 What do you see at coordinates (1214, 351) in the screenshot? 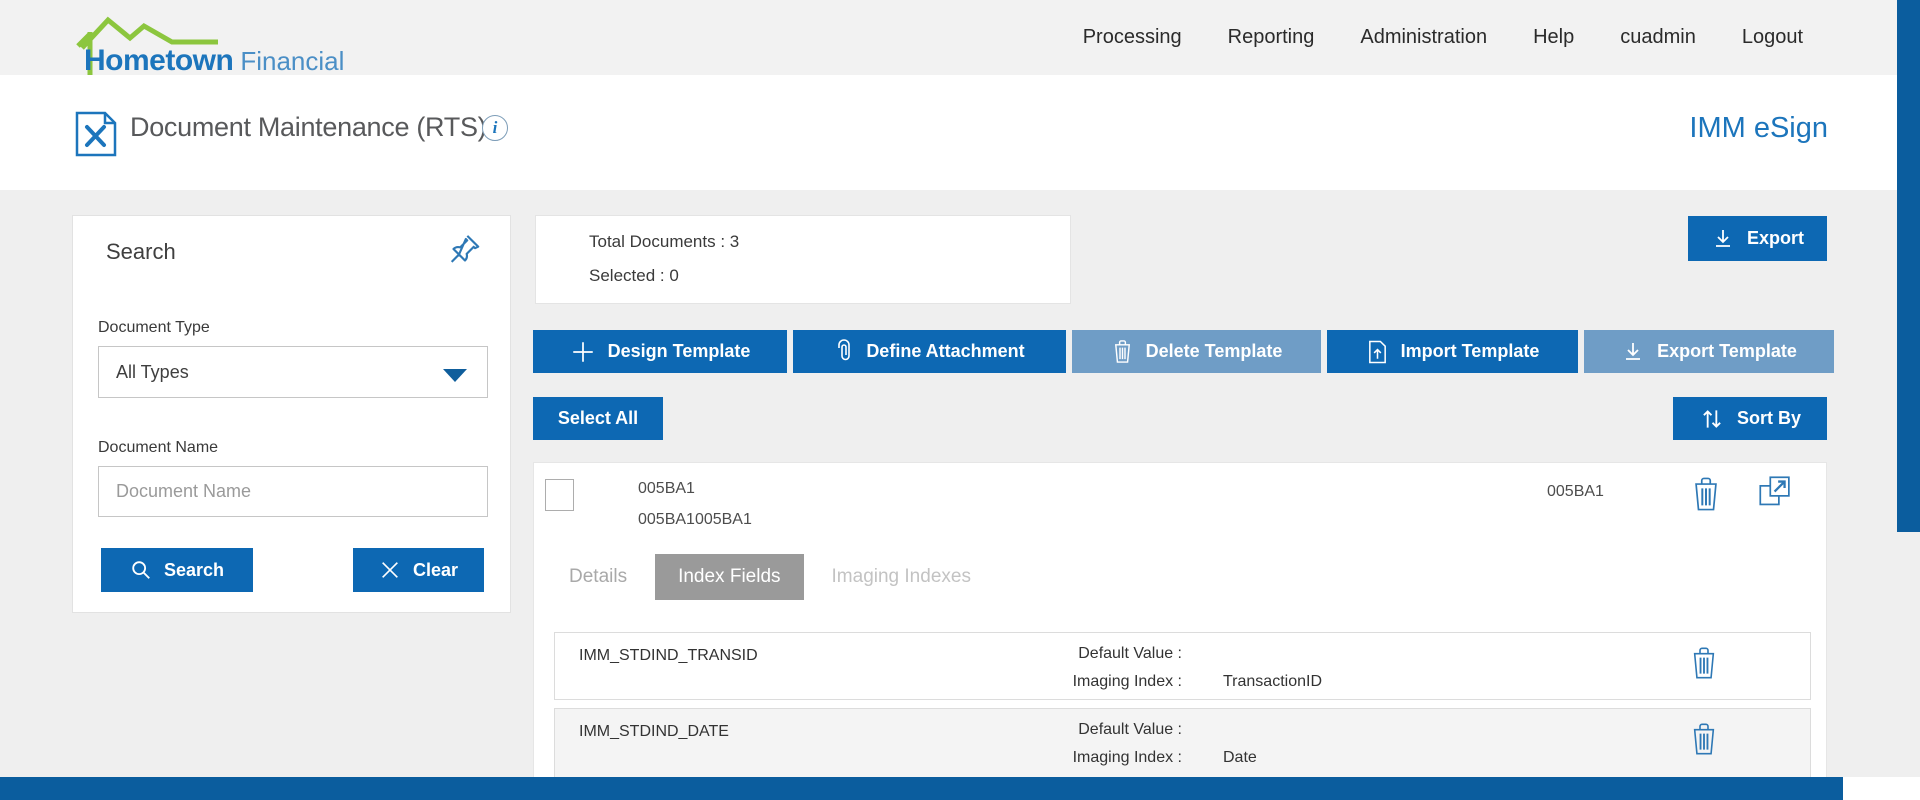
I see `delete-template-label: Delete Template` at bounding box center [1214, 351].